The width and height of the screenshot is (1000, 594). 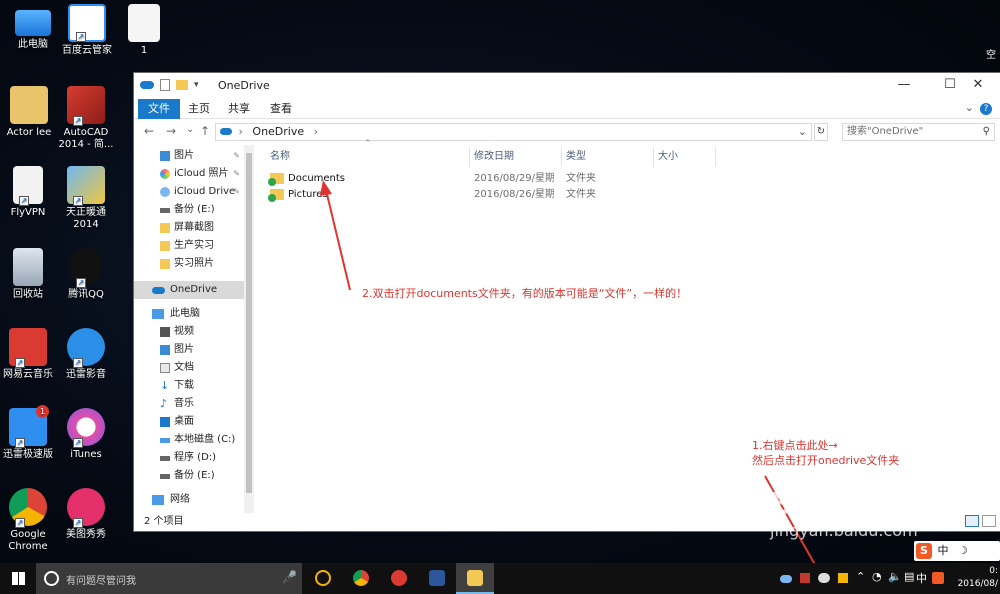 I want to click on ribbon-expand-button: ⌄, so click(x=969, y=107).